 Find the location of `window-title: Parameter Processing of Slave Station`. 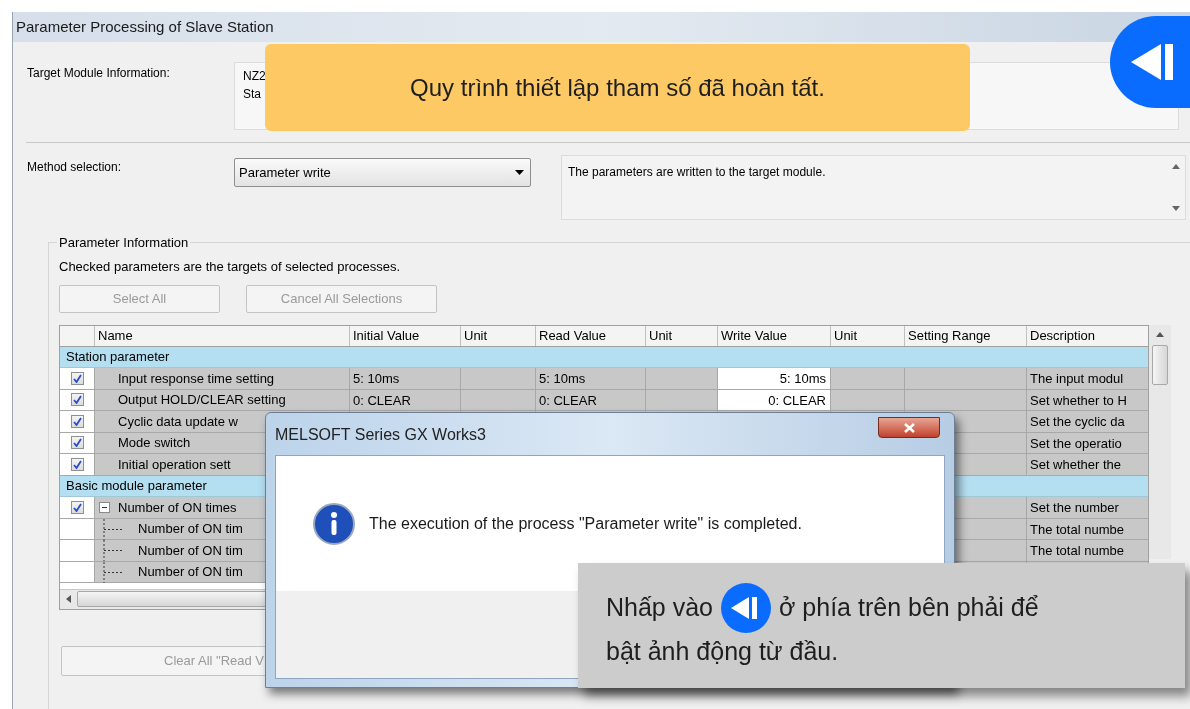

window-title: Parameter Processing of Slave Station is located at coordinates (145, 26).